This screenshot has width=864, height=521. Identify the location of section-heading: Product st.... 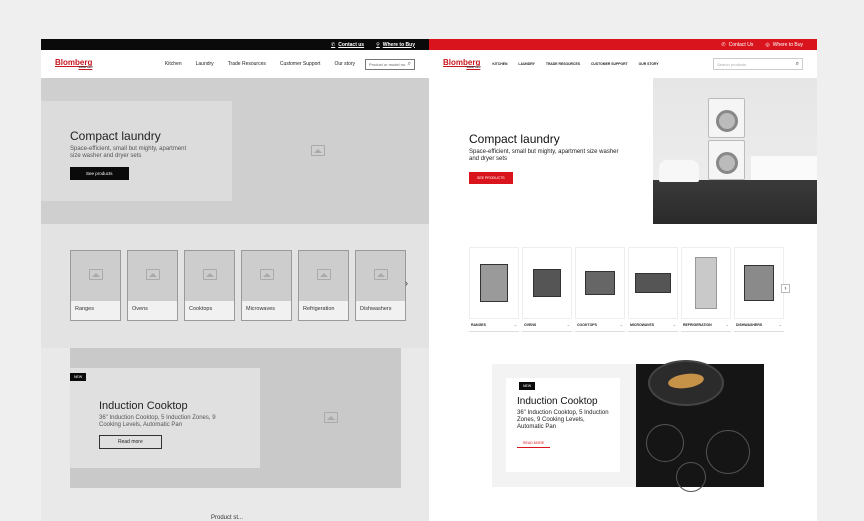
(227, 518).